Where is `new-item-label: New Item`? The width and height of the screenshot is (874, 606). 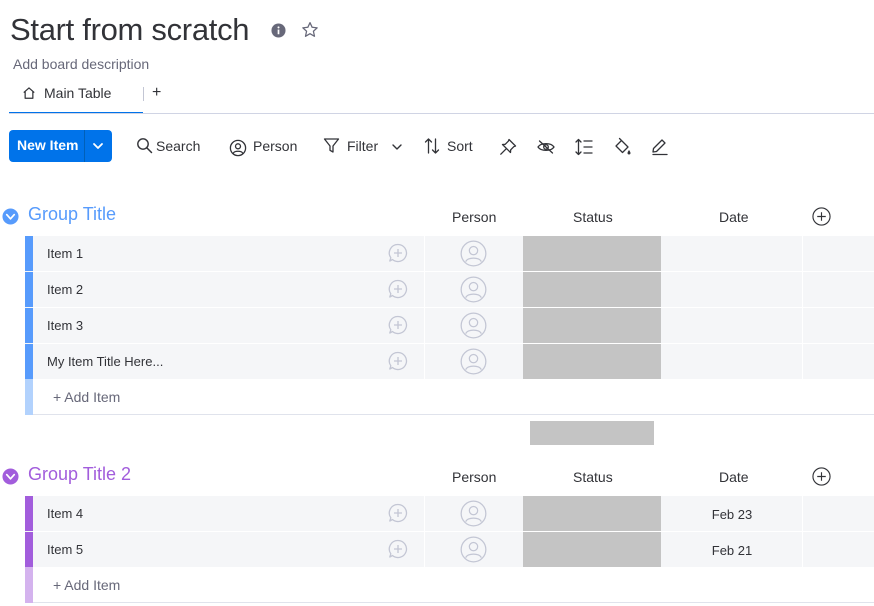
new-item-label: New Item is located at coordinates (48, 145).